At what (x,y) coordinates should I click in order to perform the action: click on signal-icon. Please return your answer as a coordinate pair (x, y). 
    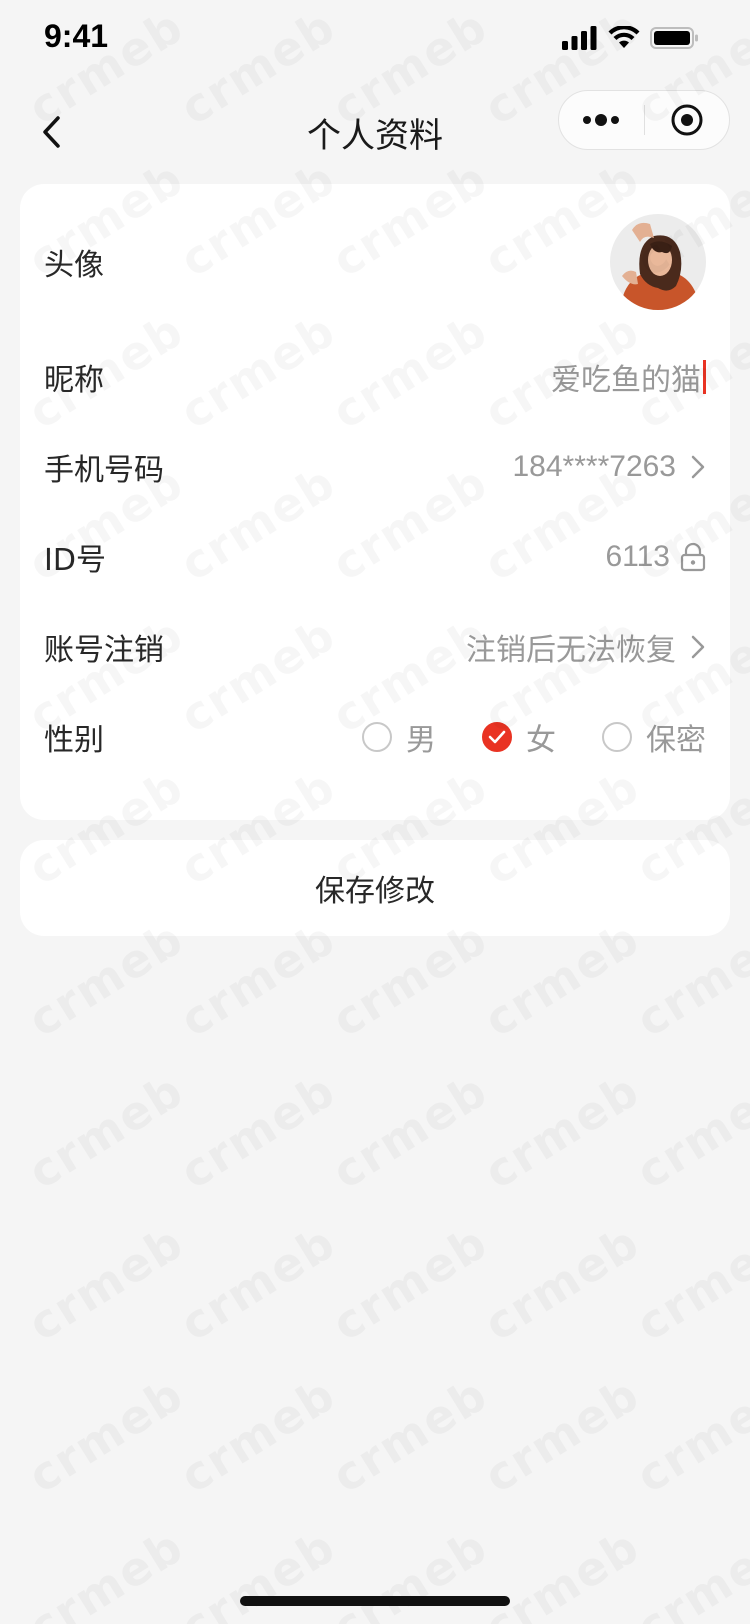
    Looking at the image, I should click on (579, 38).